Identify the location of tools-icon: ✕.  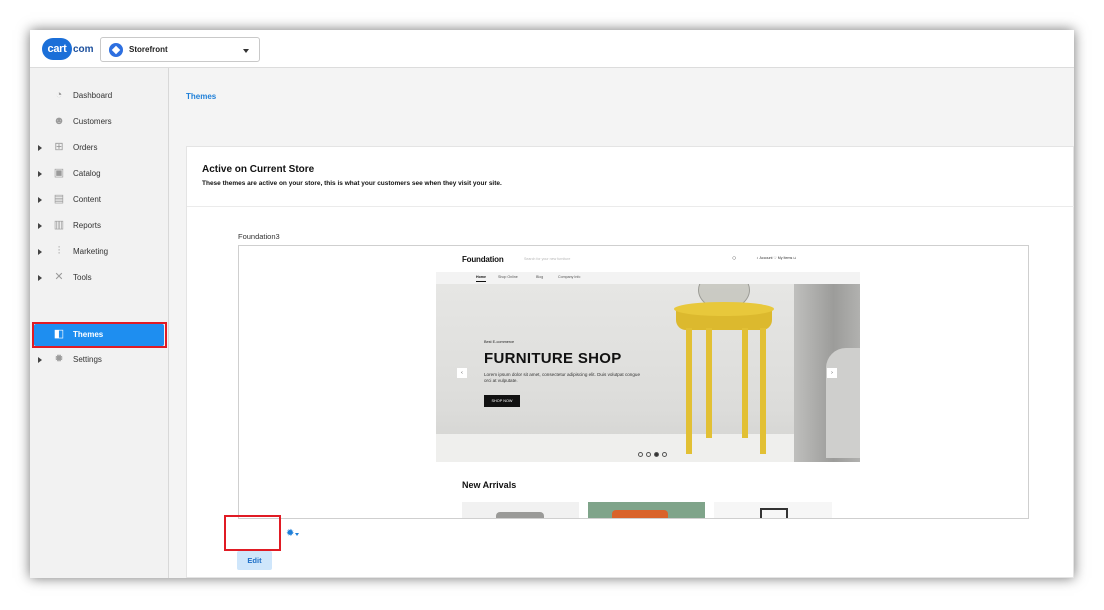
(59, 277).